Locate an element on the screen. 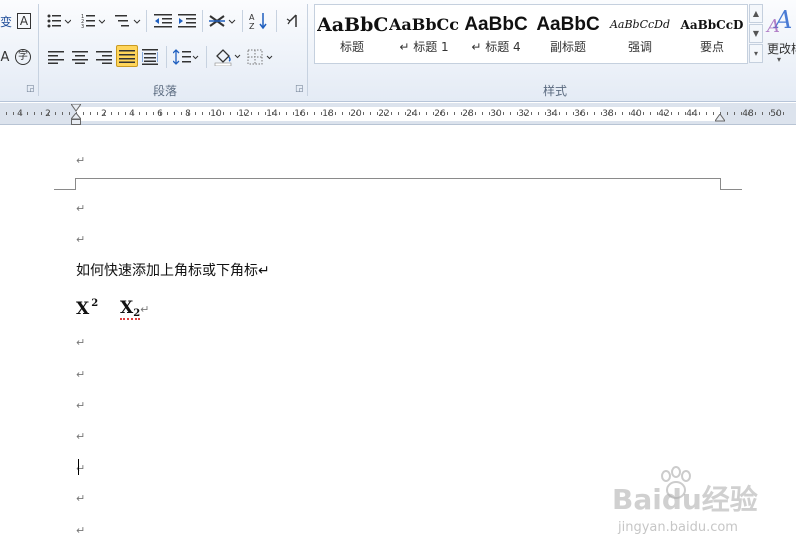 This screenshot has width=796, height=552. sort-separator is located at coordinates (276, 21).